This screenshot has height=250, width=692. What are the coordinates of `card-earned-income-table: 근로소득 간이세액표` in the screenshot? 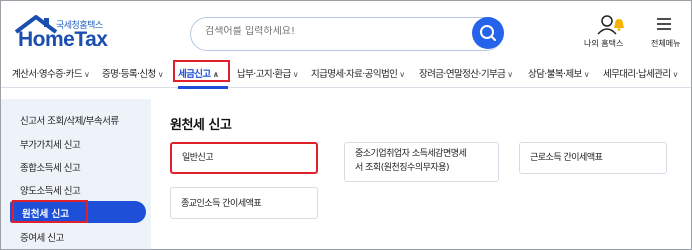 It's located at (593, 158).